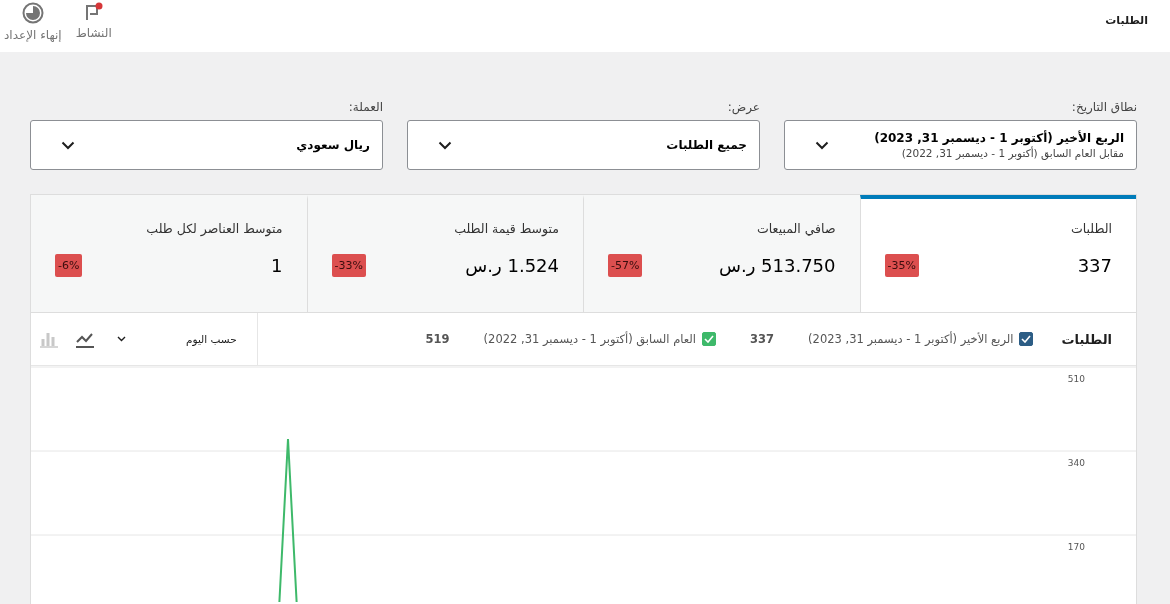 The height and width of the screenshot is (604, 1170). I want to click on metric-label: متوسط العناصر لكل طلب, so click(214, 228).